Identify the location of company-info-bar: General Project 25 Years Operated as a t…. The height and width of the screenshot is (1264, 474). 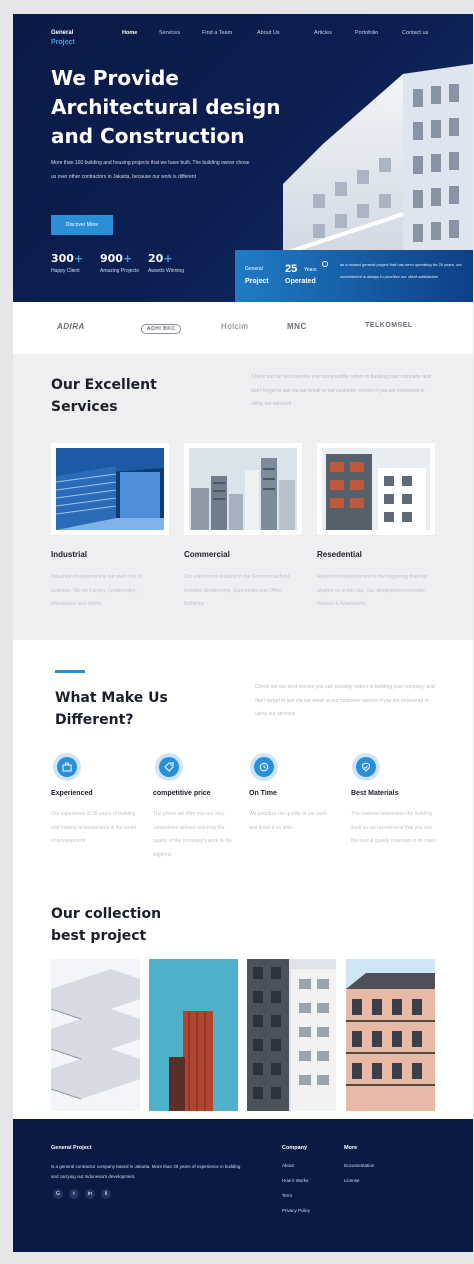
(354, 276).